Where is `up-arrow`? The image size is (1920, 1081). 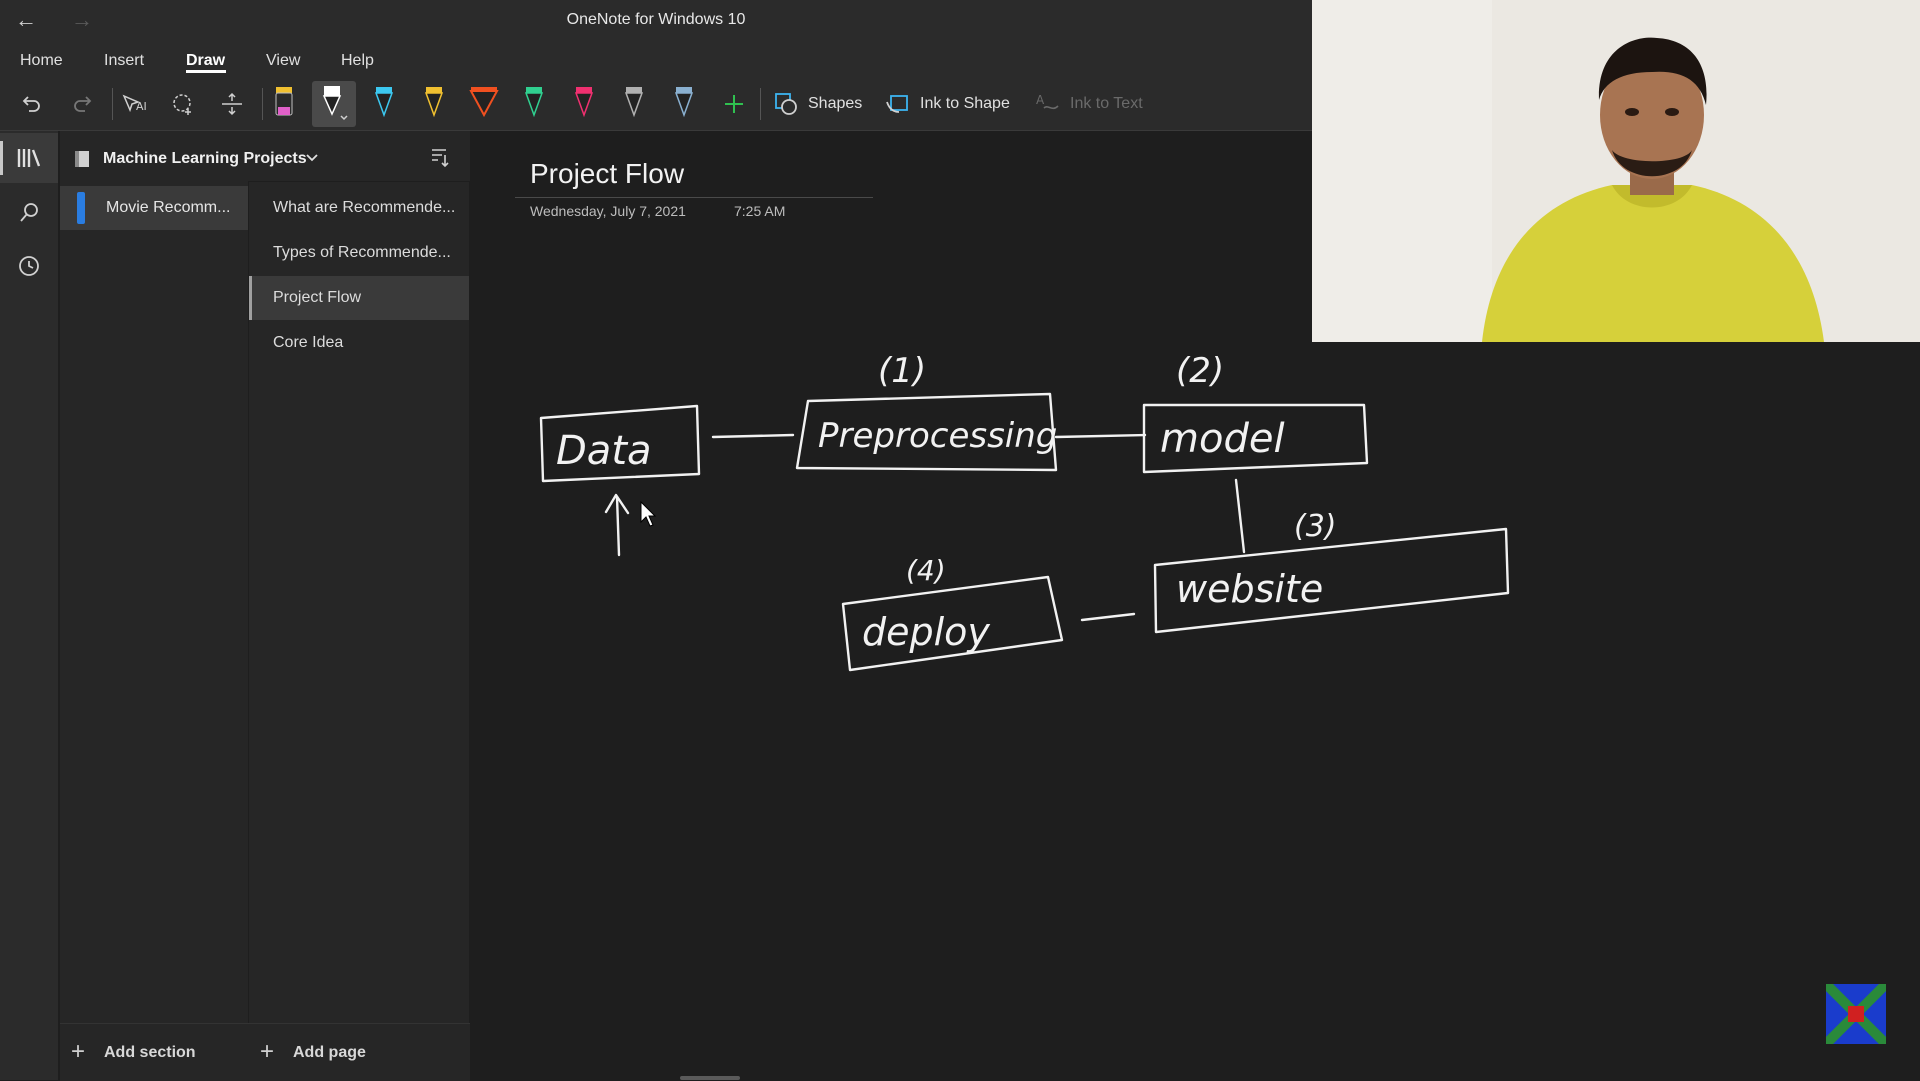
up-arrow is located at coordinates (617, 525).